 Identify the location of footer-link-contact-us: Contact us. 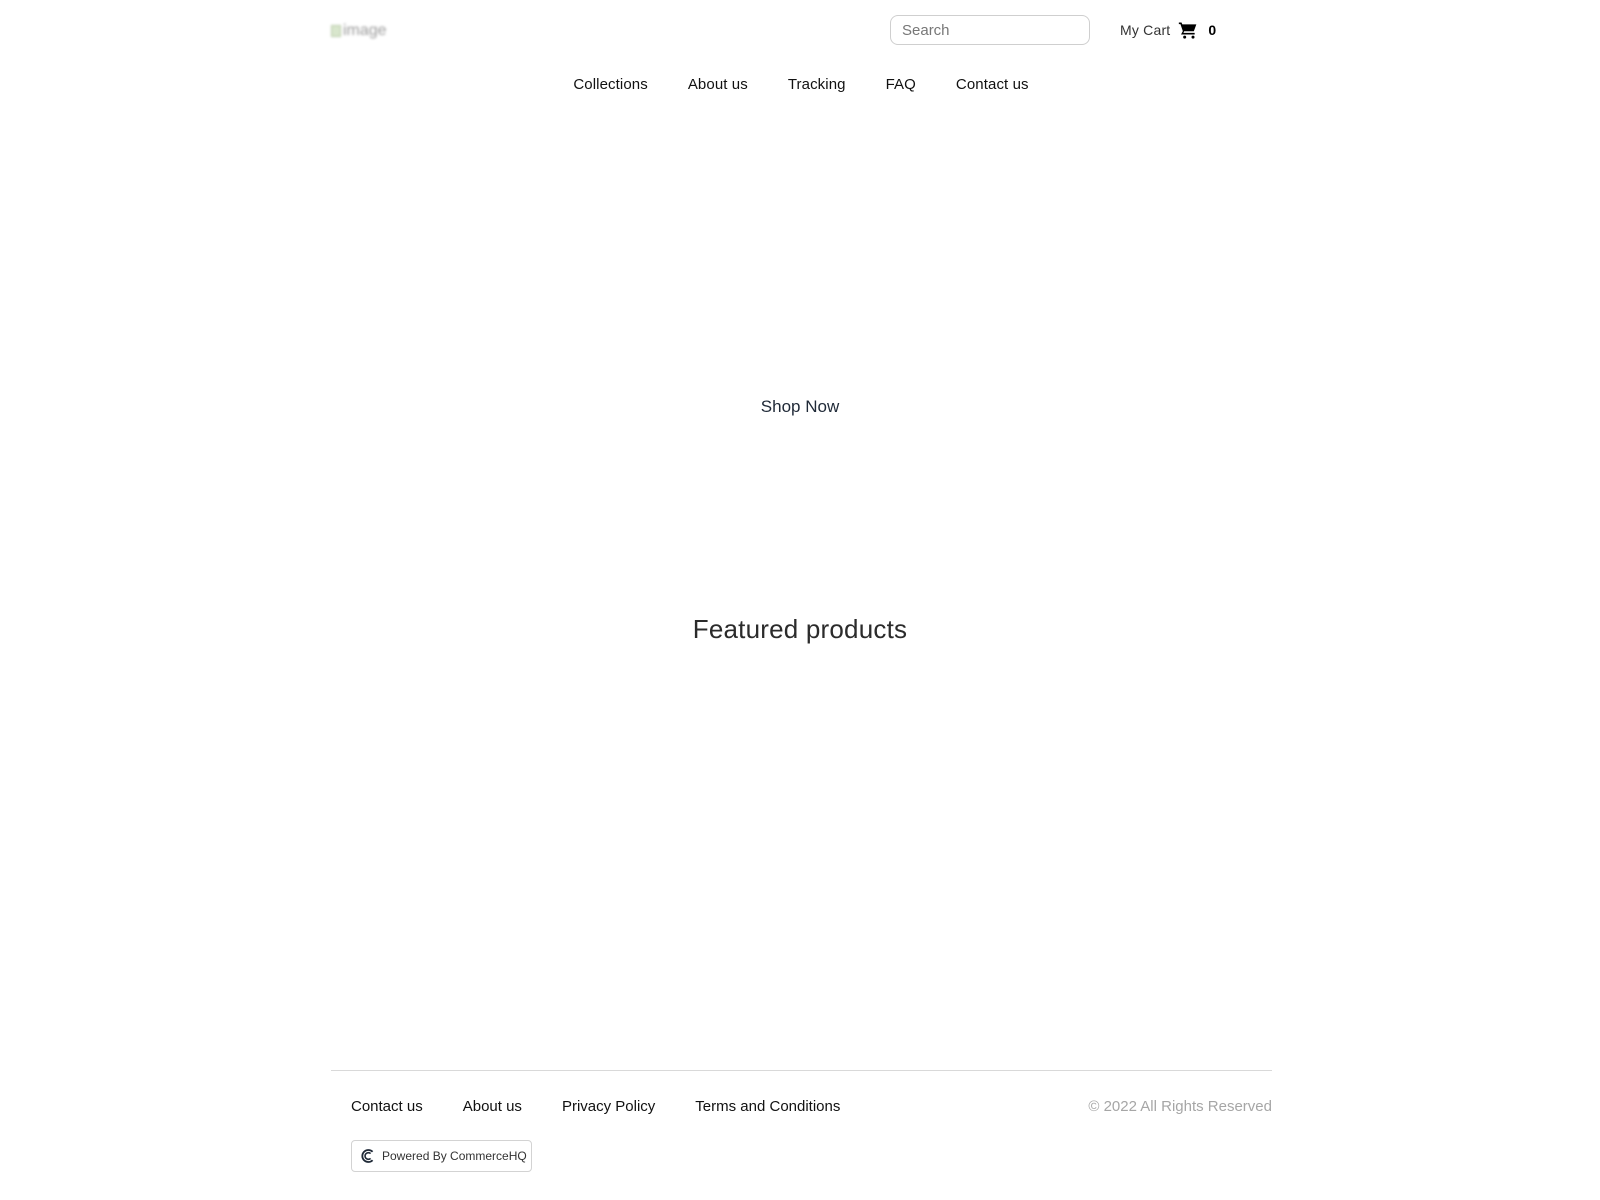
(387, 1106).